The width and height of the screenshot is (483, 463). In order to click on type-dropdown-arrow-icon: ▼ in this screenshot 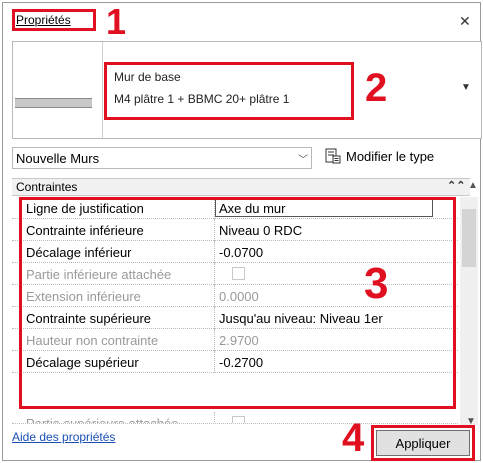, I will do `click(466, 87)`.